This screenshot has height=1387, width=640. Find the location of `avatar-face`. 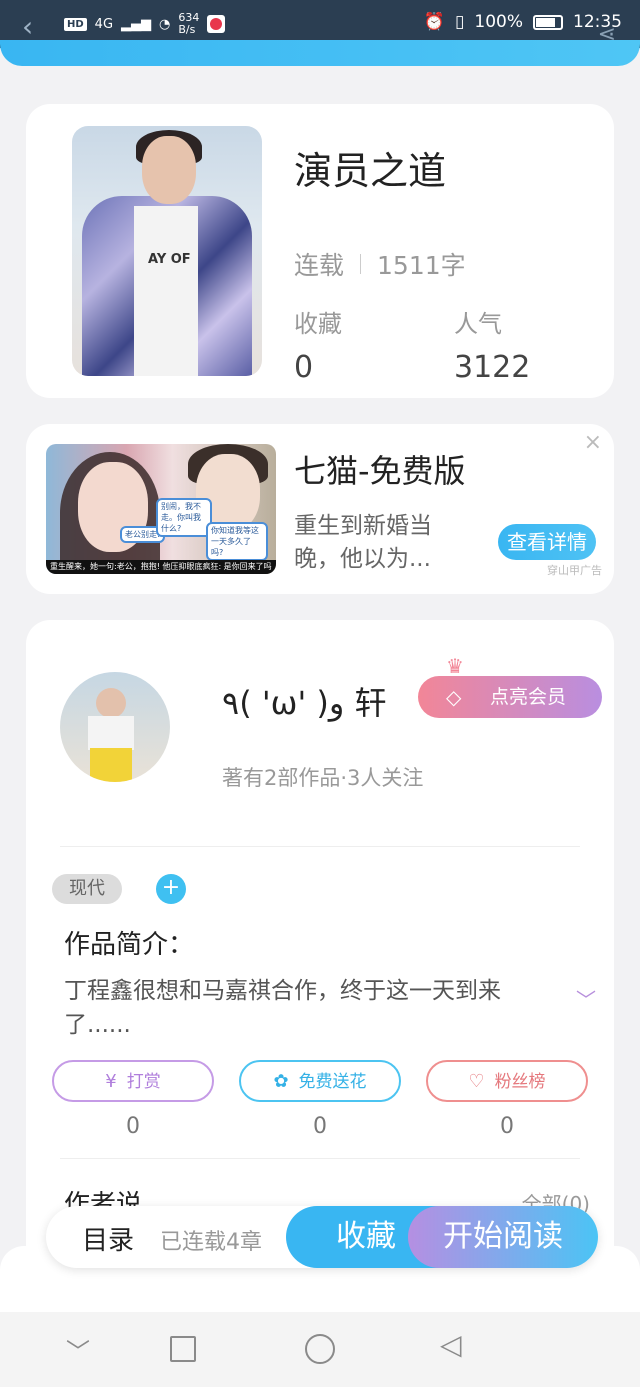

avatar-face is located at coordinates (111, 703).